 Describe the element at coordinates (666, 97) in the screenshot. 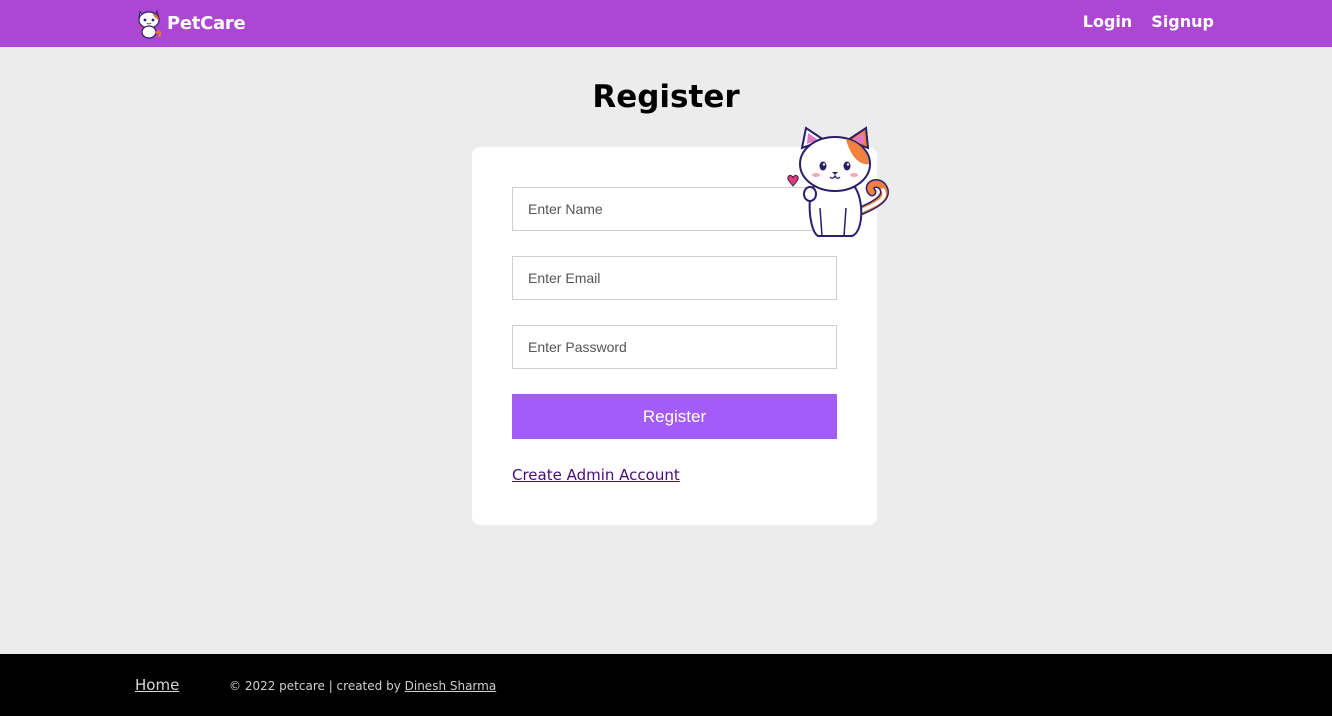

I see `page-title: Register` at that location.